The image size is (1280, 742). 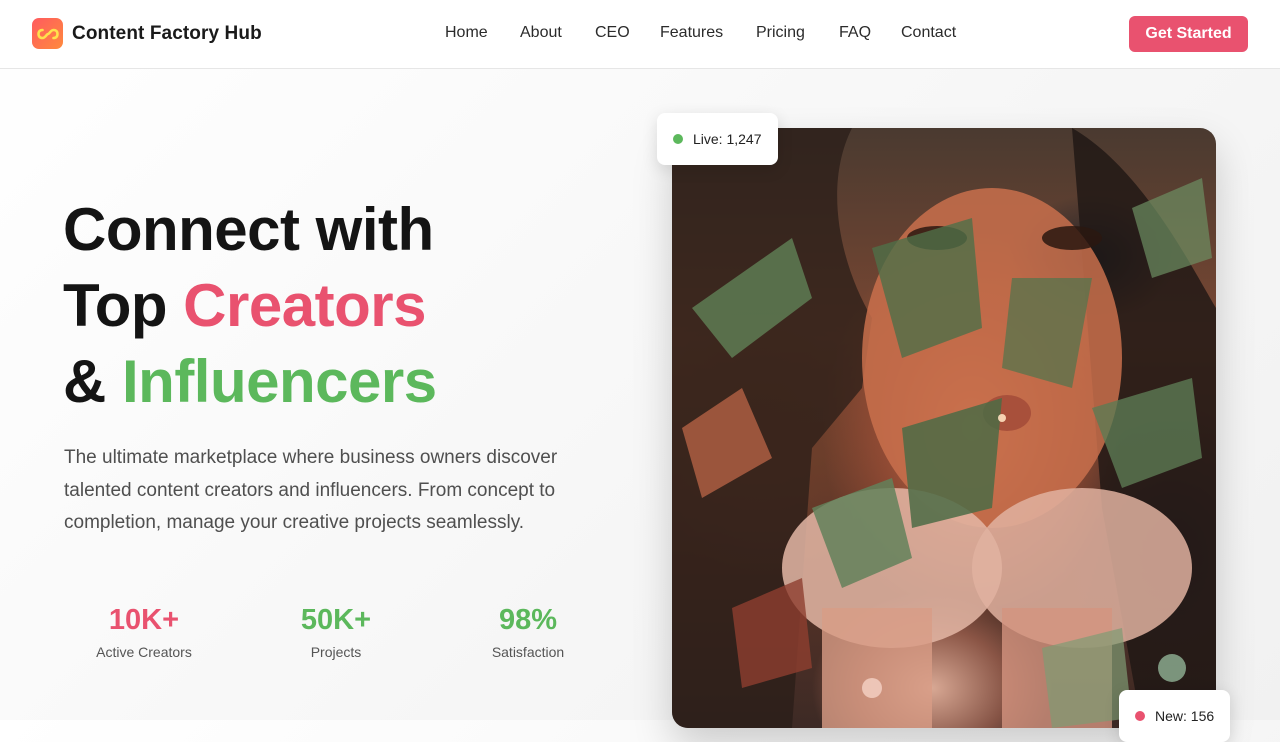 What do you see at coordinates (144, 620) in the screenshot?
I see `stat-value: 10K+` at bounding box center [144, 620].